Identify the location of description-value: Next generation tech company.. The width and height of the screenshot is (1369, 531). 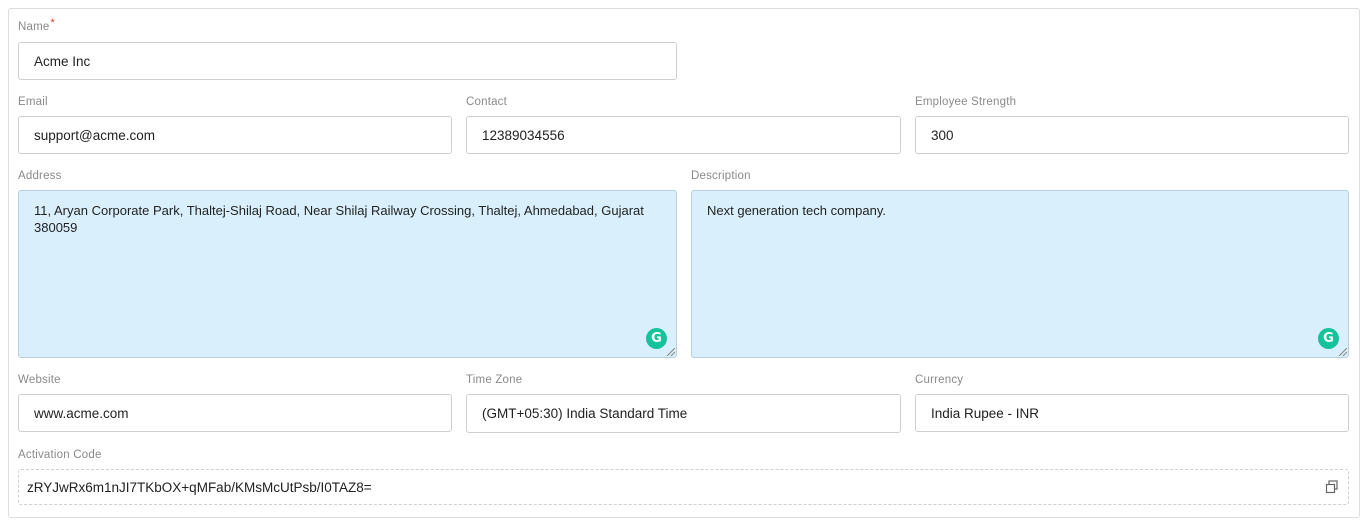
(796, 210).